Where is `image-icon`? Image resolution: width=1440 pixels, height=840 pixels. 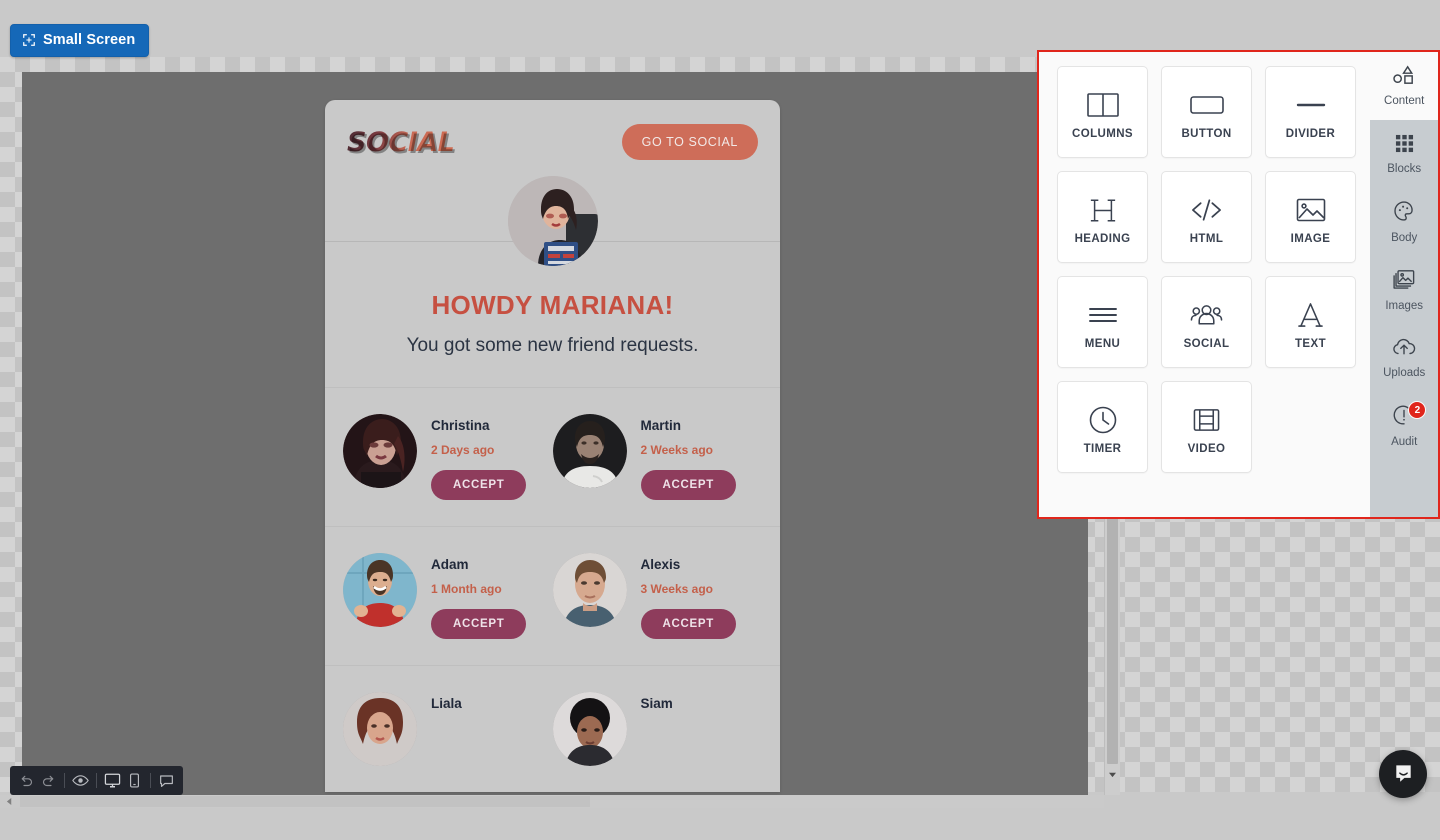 image-icon is located at coordinates (1311, 210).